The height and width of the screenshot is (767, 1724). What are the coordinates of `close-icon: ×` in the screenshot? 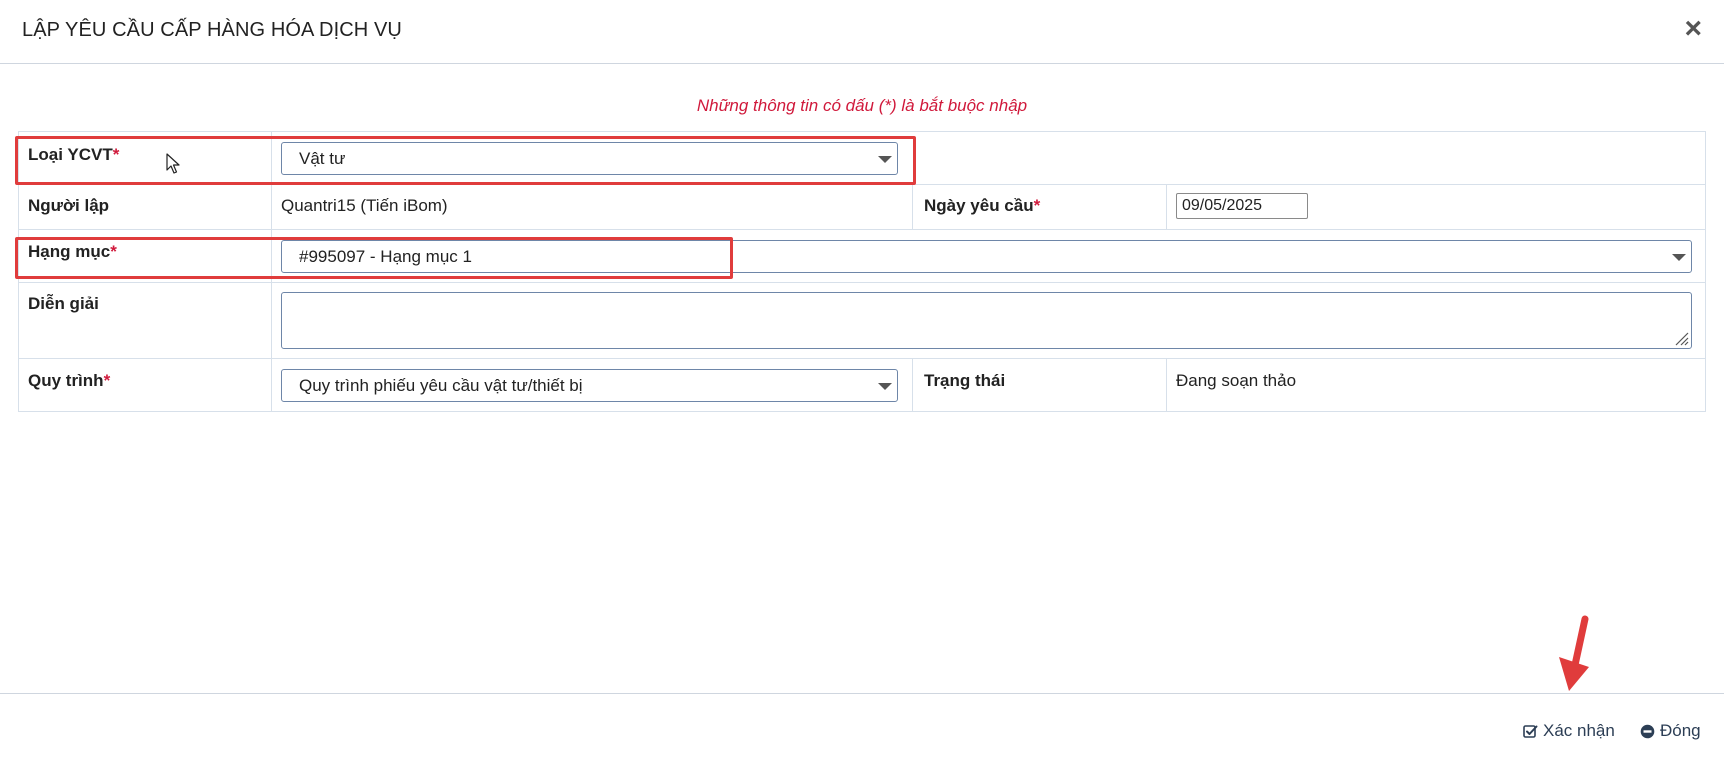 It's located at (1693, 29).